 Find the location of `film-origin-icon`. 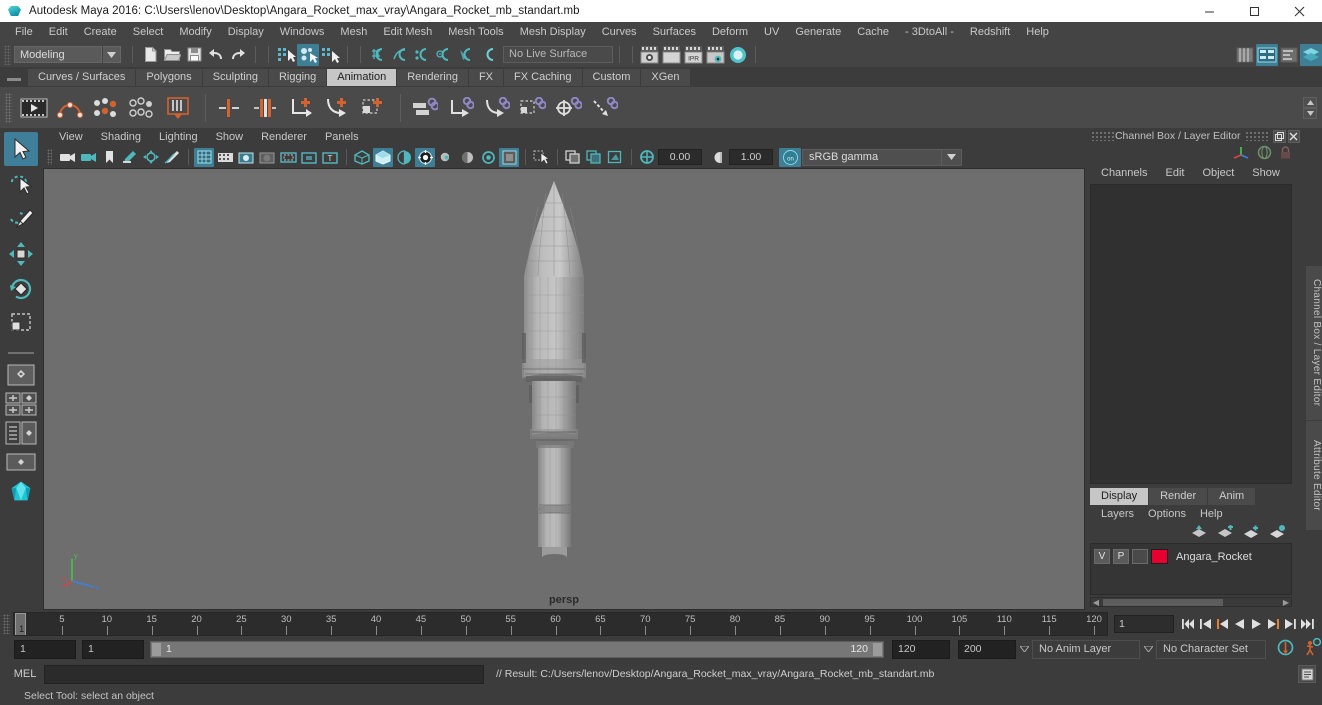

film-origin-icon is located at coordinates (288, 157).